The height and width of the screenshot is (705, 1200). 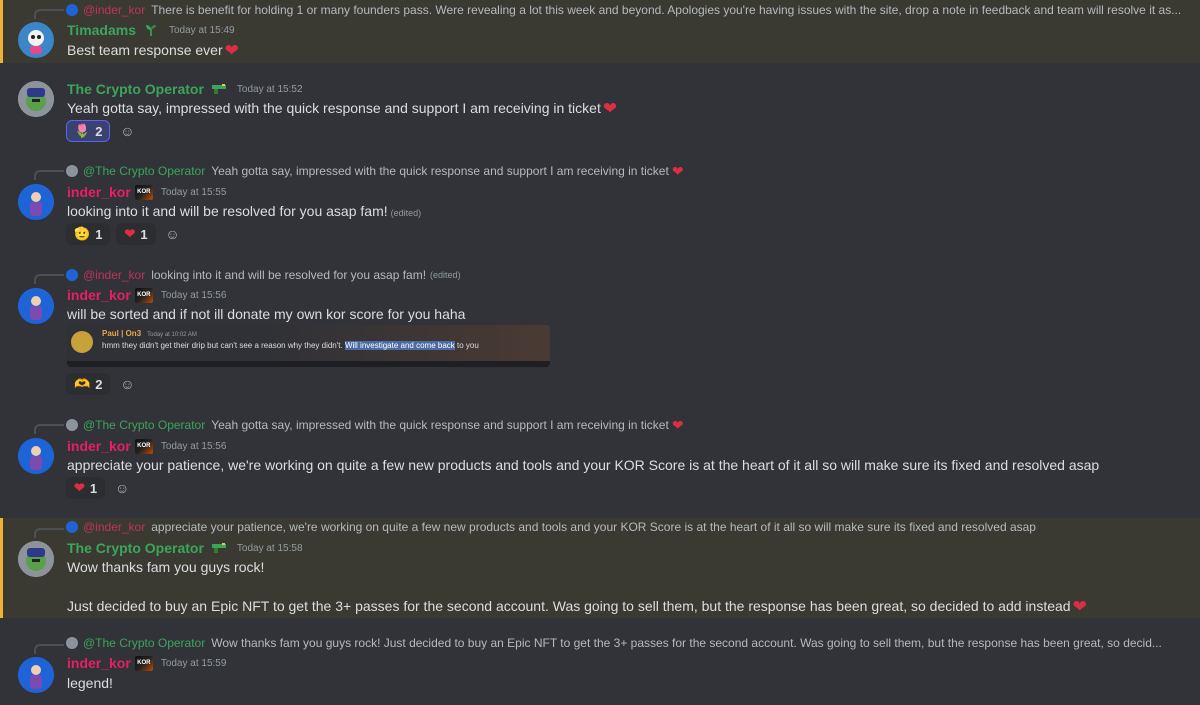 I want to click on reaction-heart-hands: 🫶 2, so click(x=88, y=384).